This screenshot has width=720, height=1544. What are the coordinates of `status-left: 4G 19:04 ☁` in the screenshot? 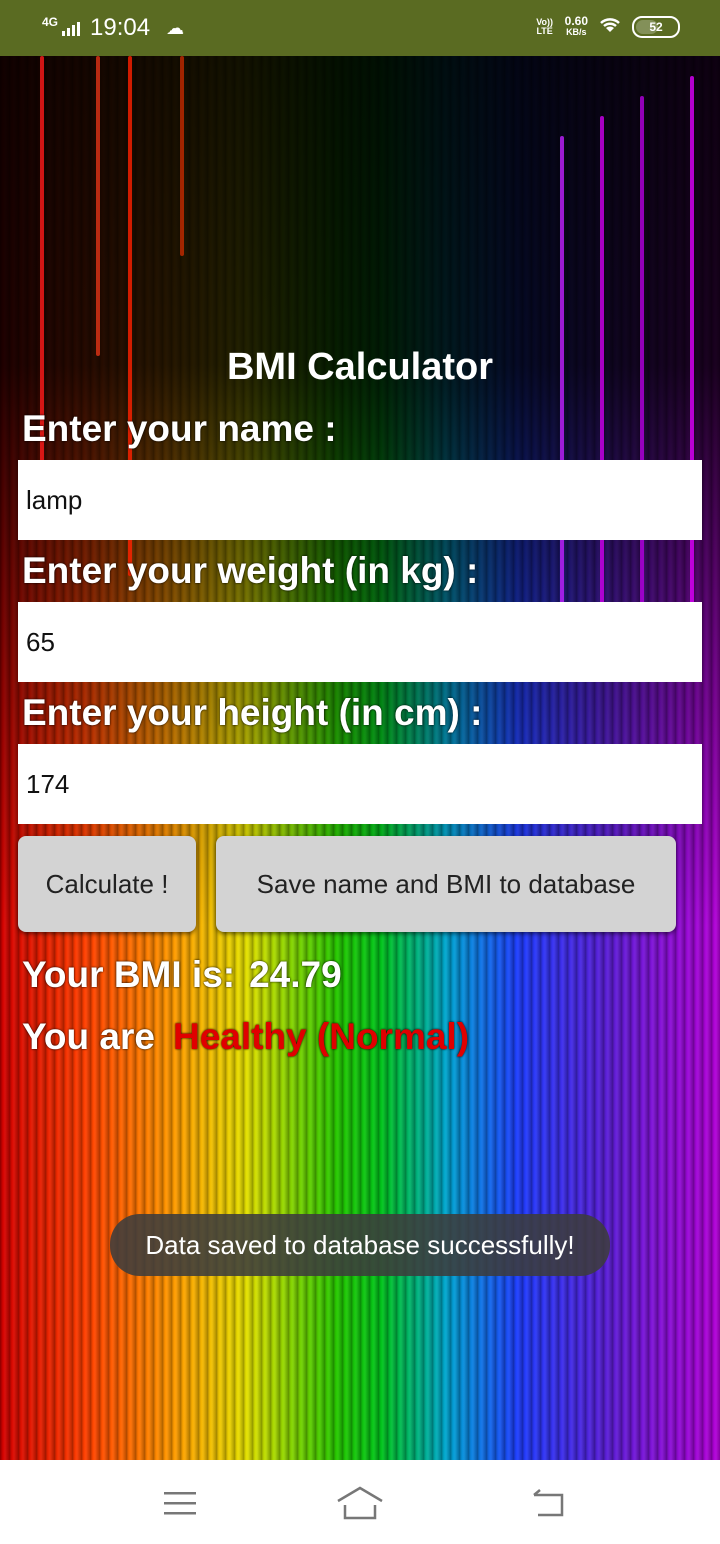 It's located at (113, 28).